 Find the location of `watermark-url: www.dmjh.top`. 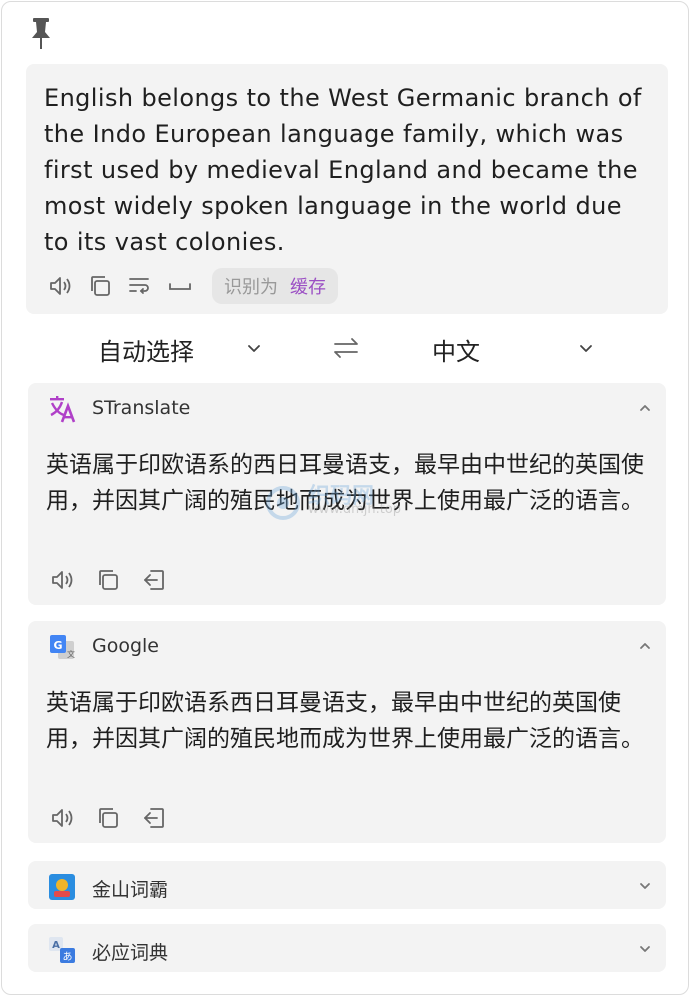

watermark-url: www.dmjh.top is located at coordinates (355, 509).